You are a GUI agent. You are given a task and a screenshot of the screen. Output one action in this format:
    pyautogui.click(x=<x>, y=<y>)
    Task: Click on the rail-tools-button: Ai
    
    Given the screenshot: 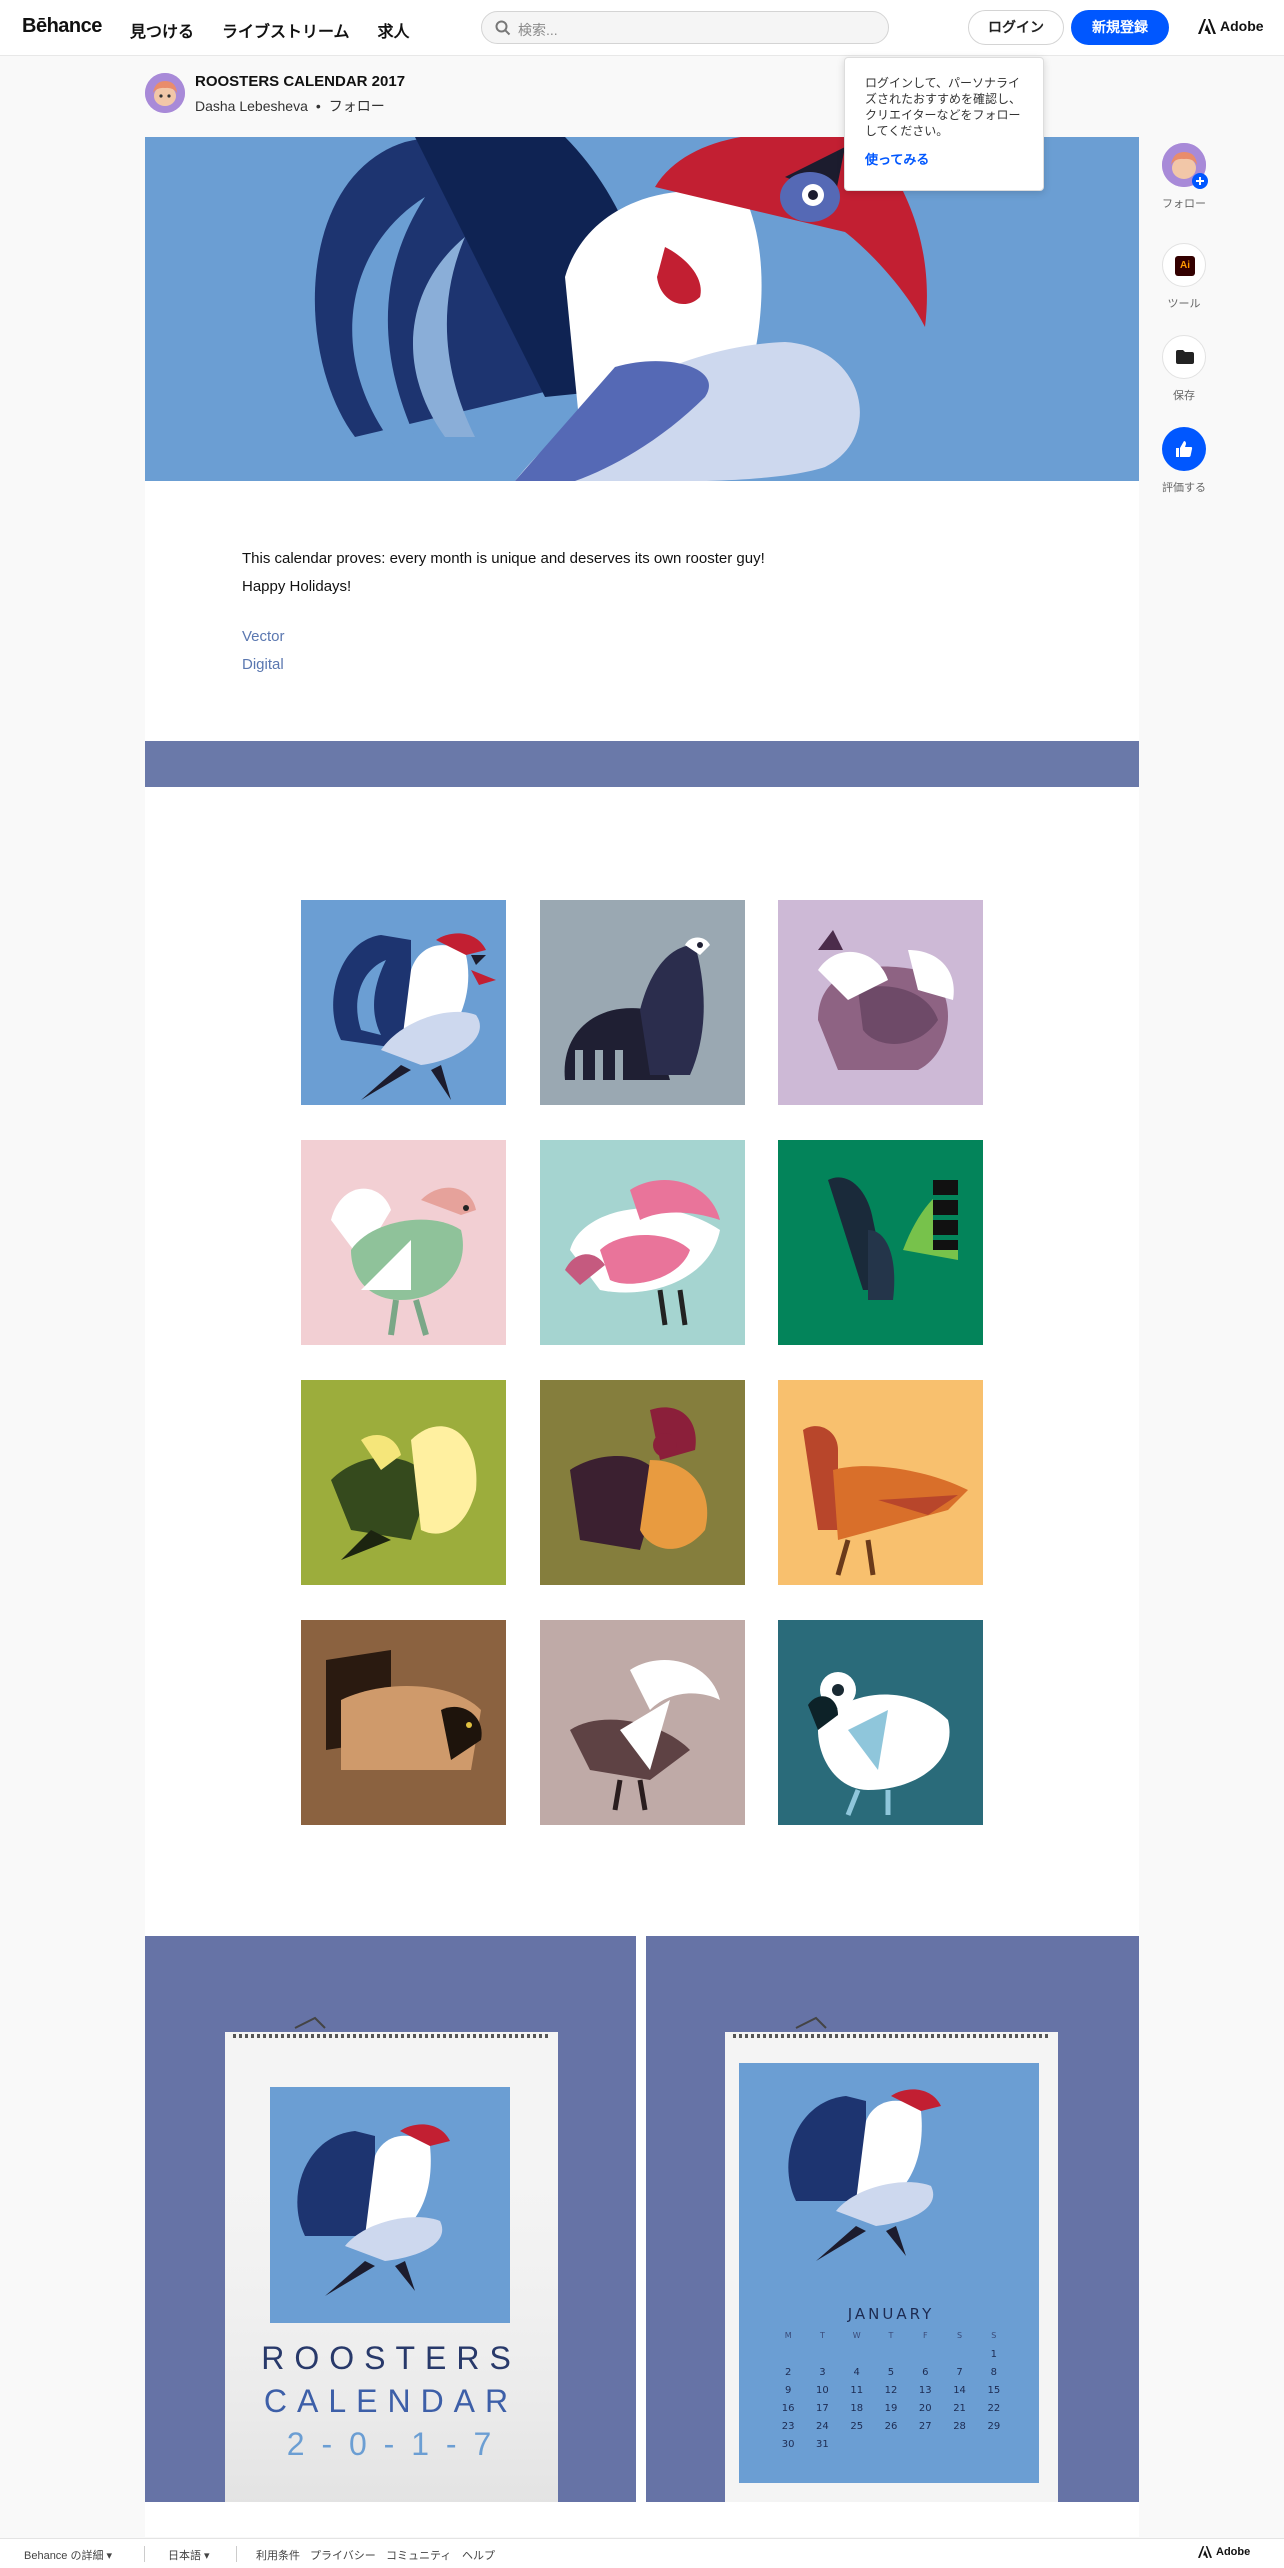 What is the action you would take?
    pyautogui.click(x=1184, y=265)
    